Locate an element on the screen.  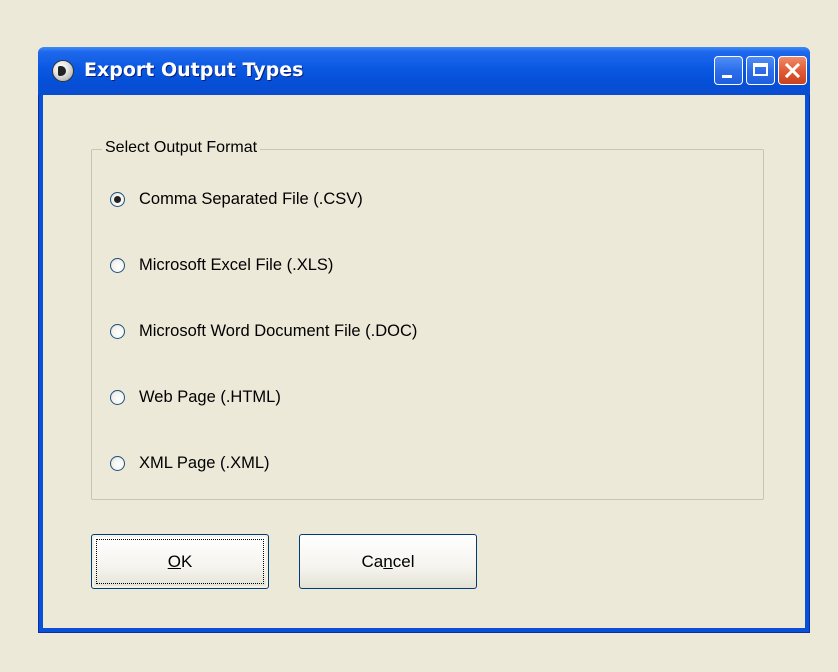
option-xls: Microsoft Excel File (.XLS) is located at coordinates (221, 265).